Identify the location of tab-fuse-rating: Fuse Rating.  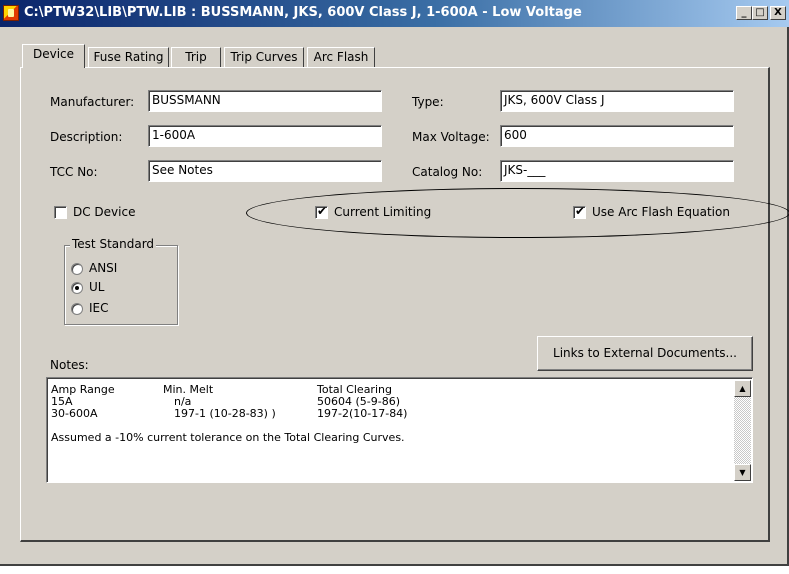
(128, 57).